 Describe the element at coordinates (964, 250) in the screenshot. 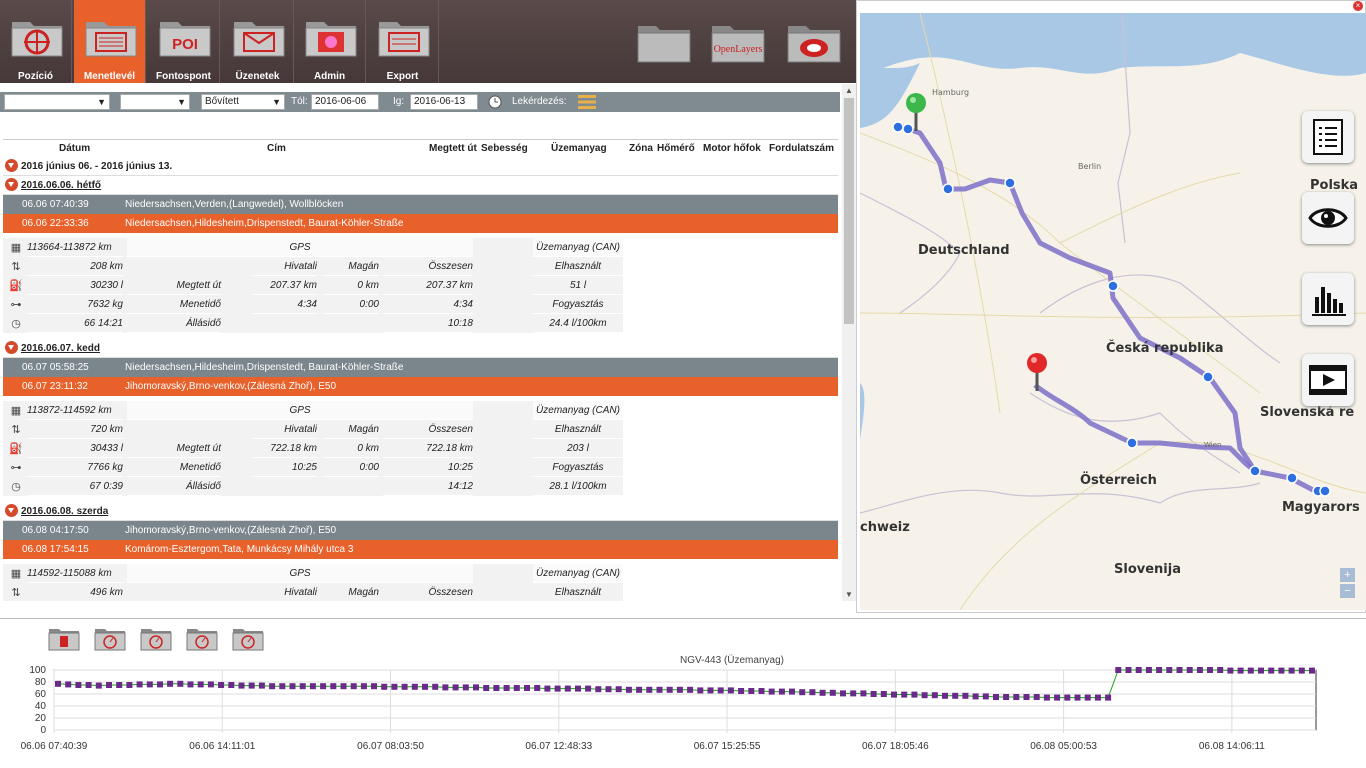

I see `map-label: Deutschland` at that location.